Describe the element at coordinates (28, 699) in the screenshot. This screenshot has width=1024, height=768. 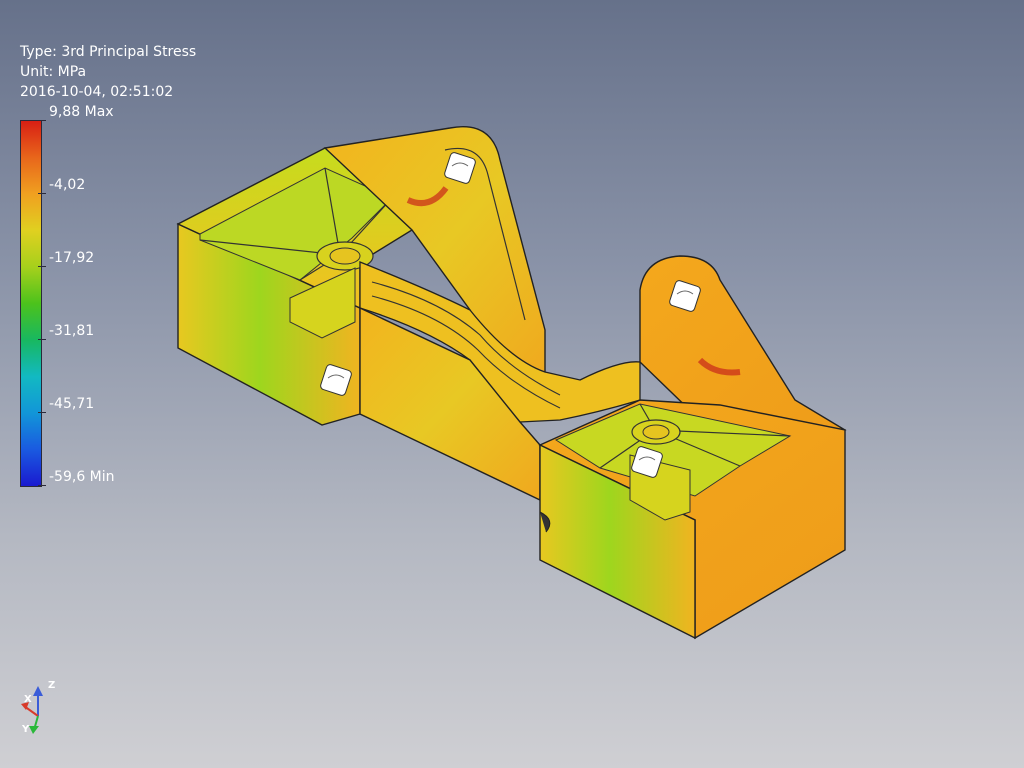
I see `triad-x-label: X` at that location.